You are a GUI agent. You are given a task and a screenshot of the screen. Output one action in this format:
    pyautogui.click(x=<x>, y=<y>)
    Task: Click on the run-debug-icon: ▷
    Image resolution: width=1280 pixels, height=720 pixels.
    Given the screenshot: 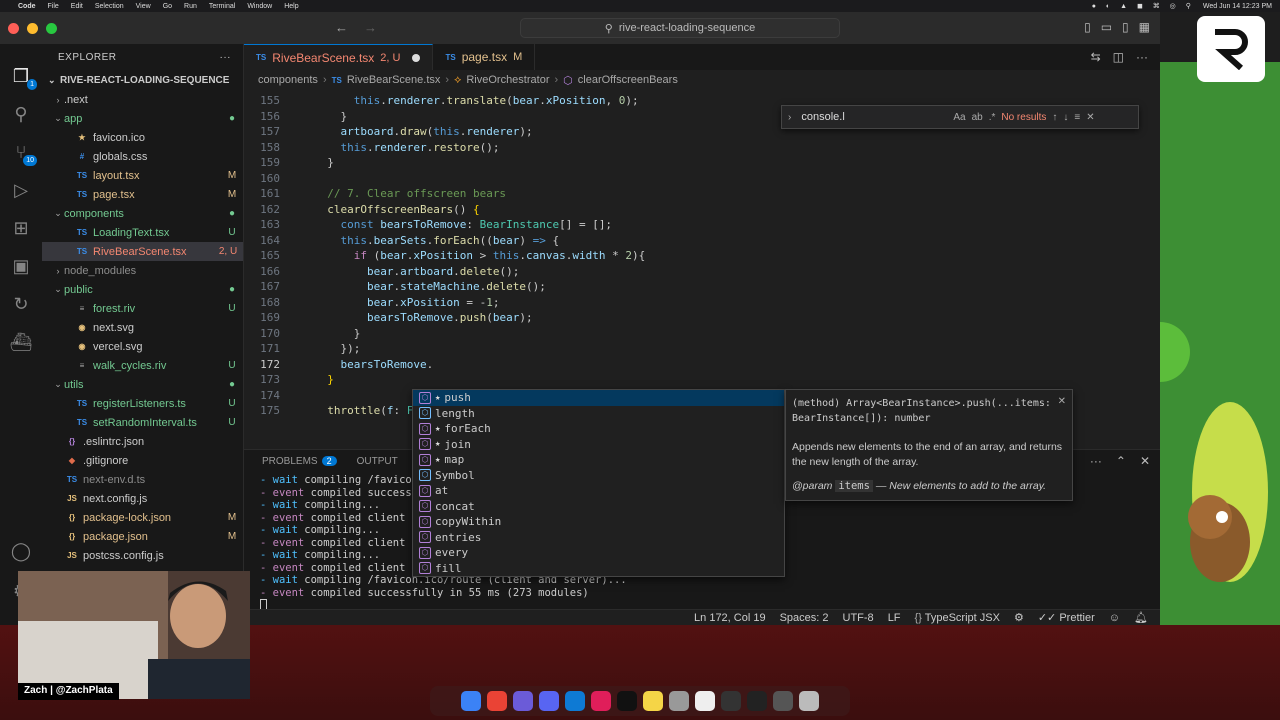 What is the action you would take?
    pyautogui.click(x=21, y=190)
    